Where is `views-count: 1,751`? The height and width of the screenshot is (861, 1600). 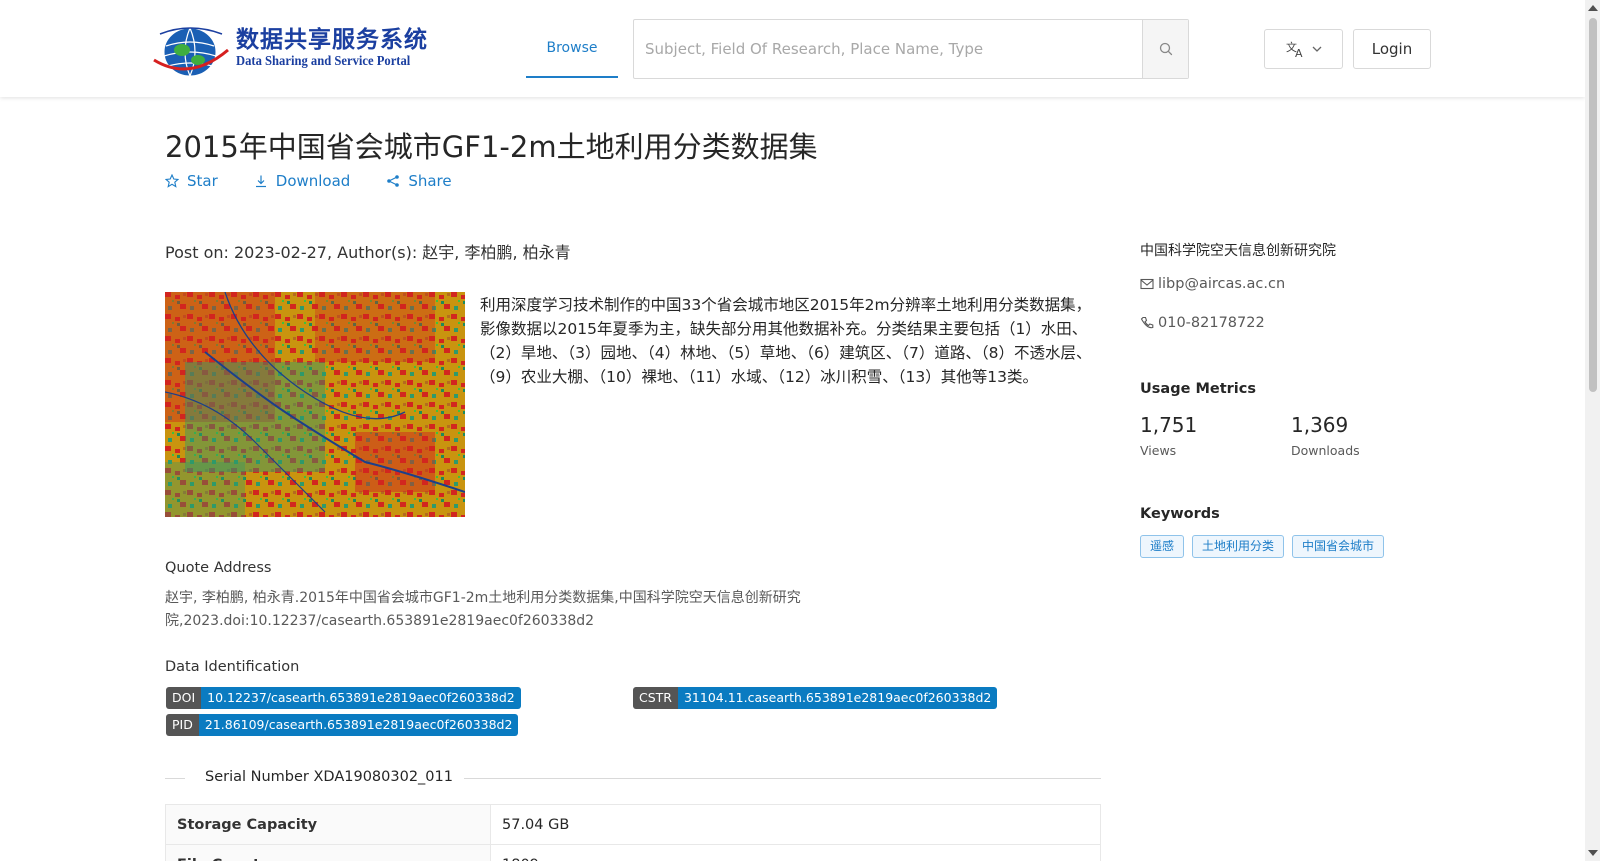
views-count: 1,751 is located at coordinates (1169, 425).